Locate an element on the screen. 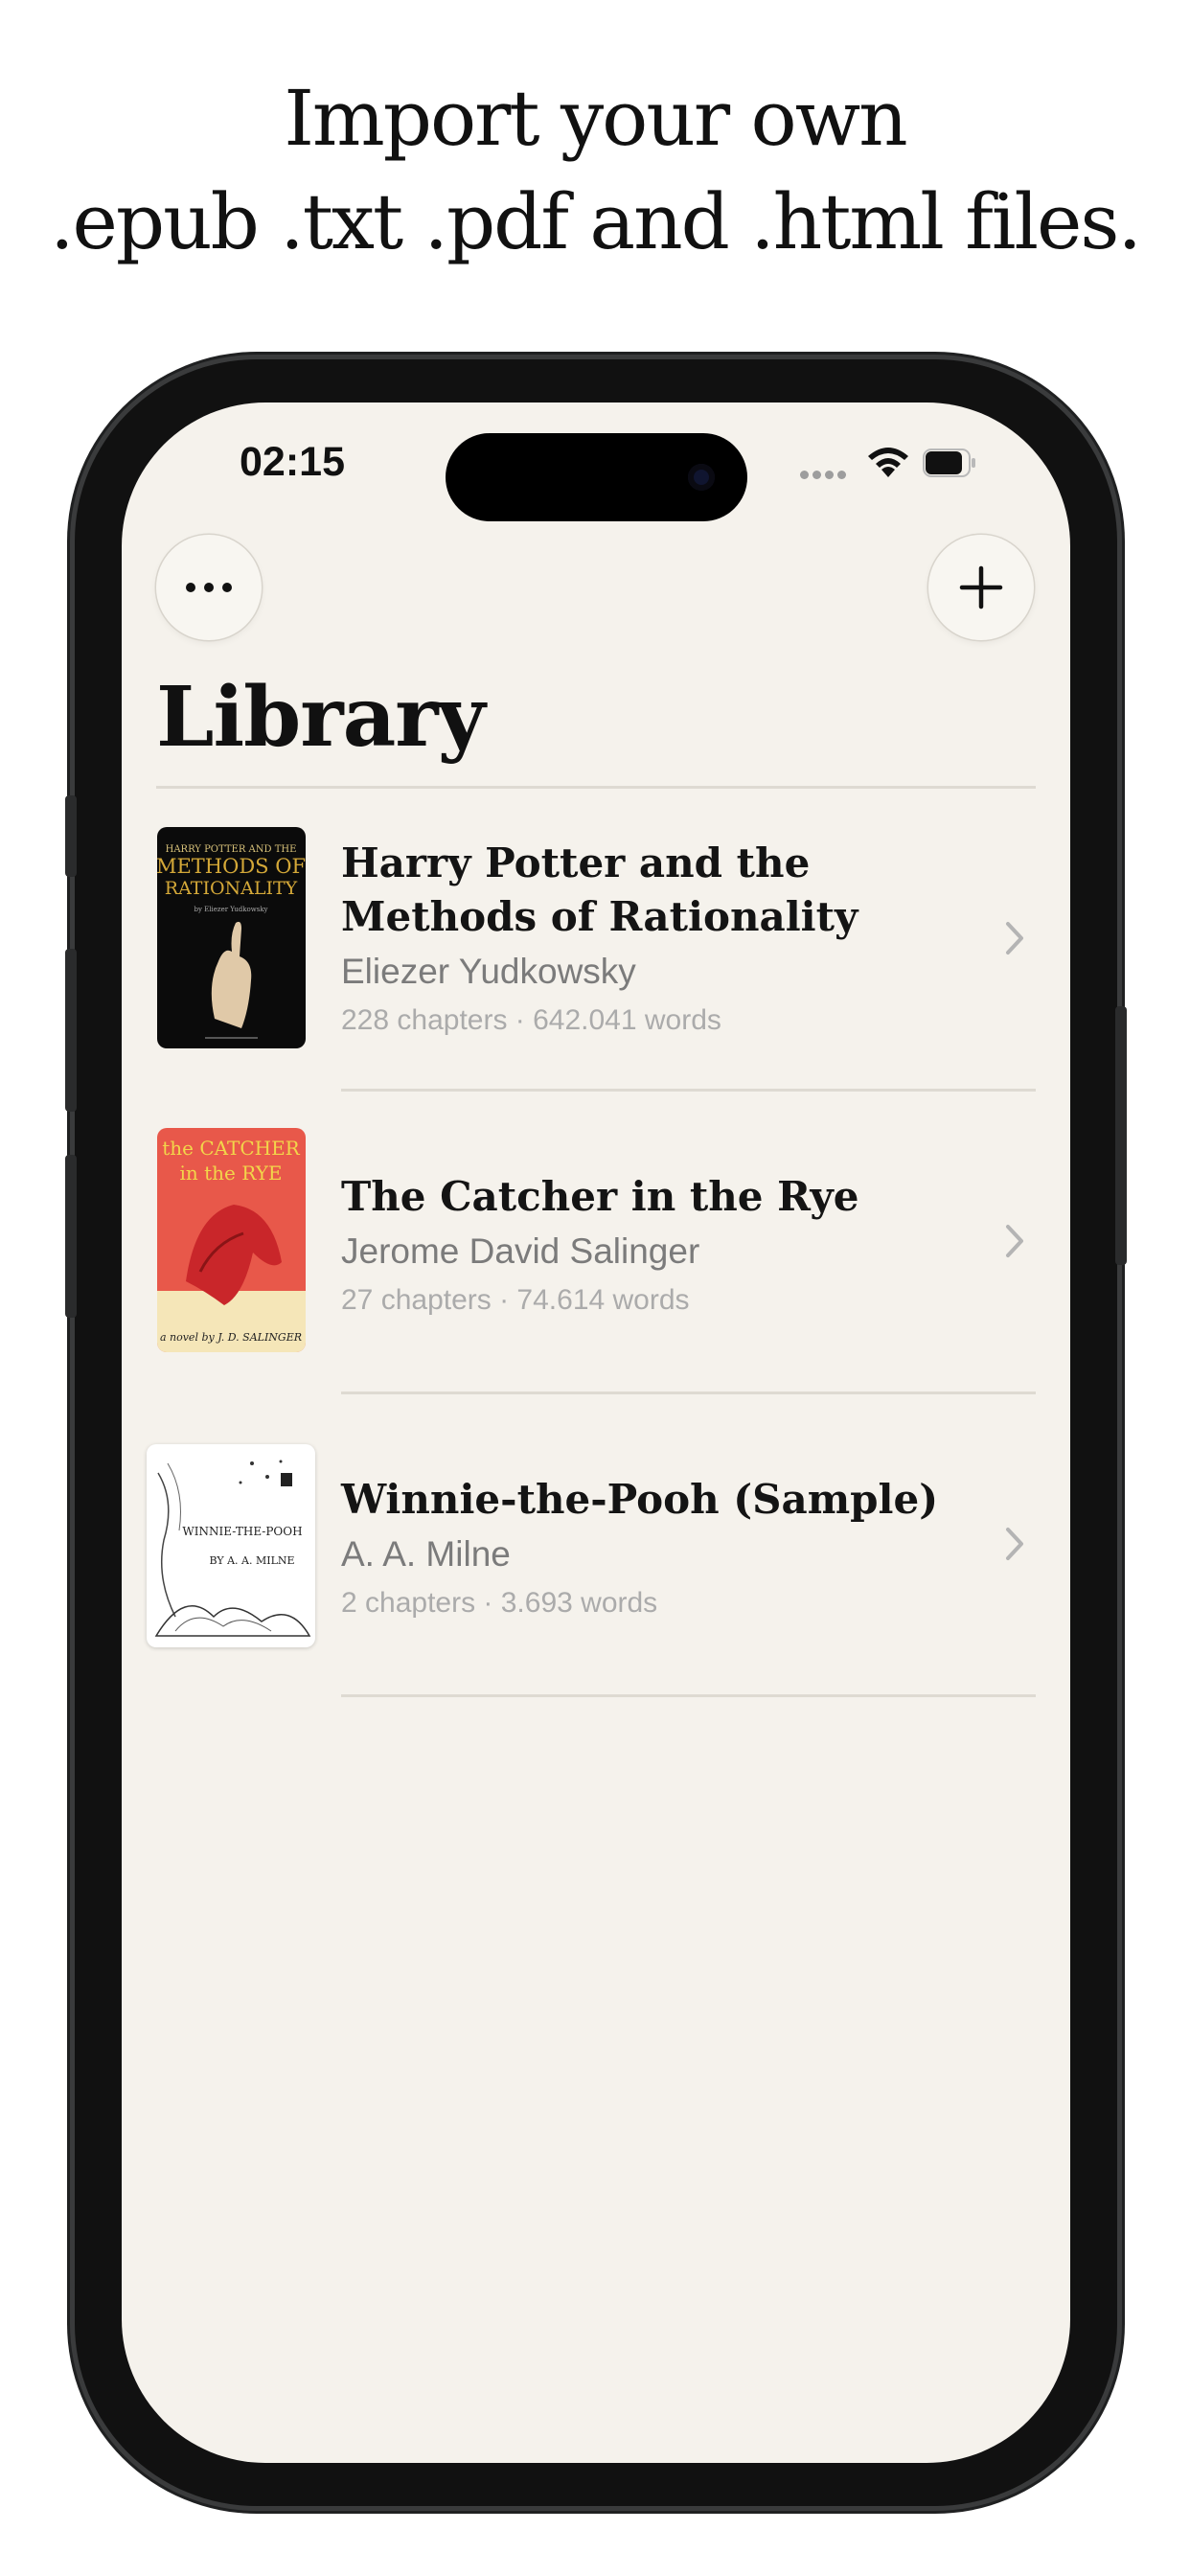  page-title: Library is located at coordinates (321, 717).